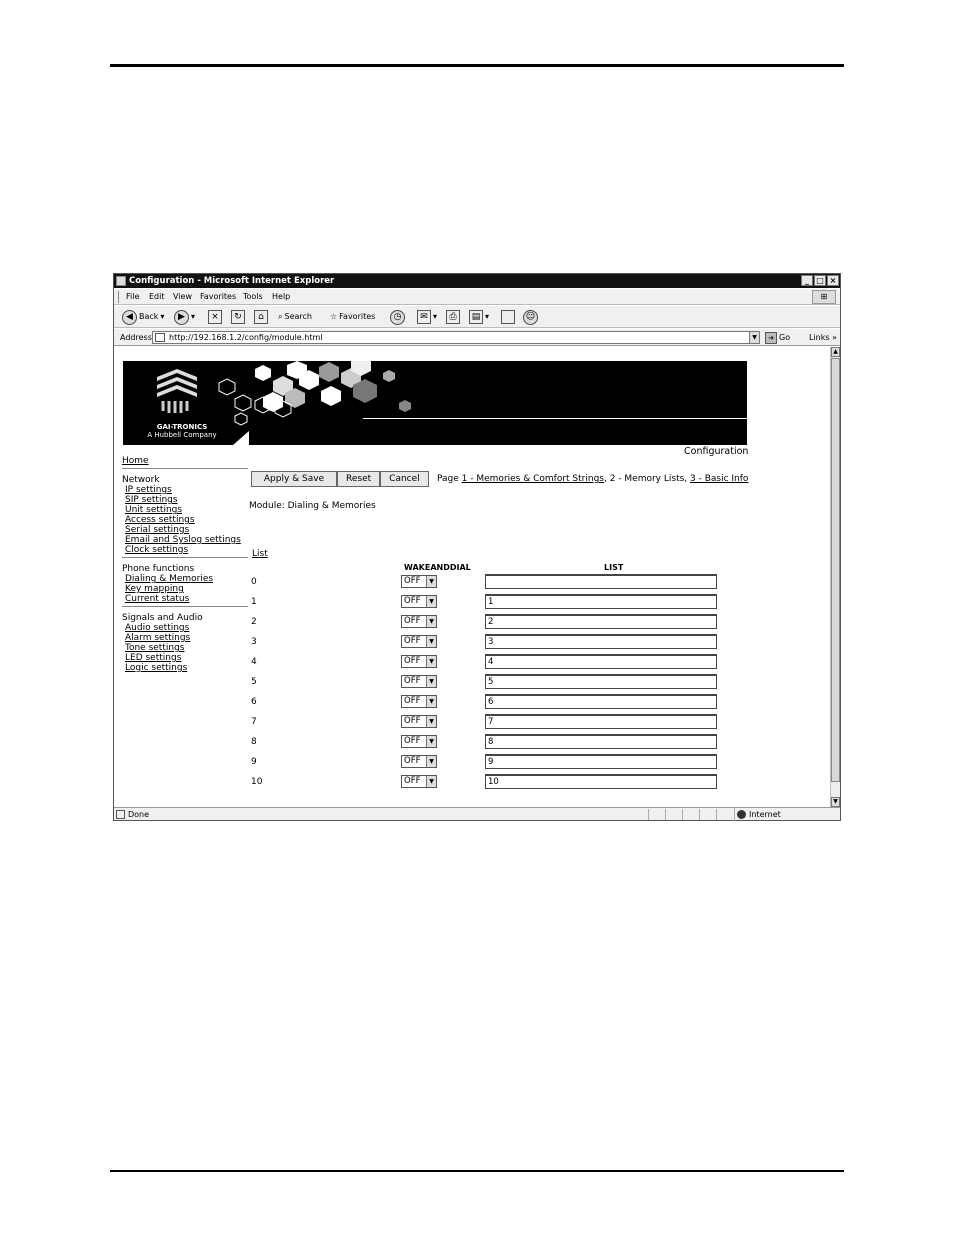 The width and height of the screenshot is (954, 1235). What do you see at coordinates (162, 618) in the screenshot?
I see `nav-group-signals: Signals and Audio` at bounding box center [162, 618].